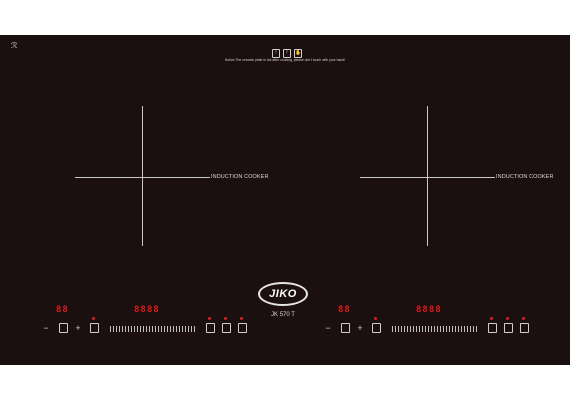 The image size is (570, 400). Describe the element at coordinates (427, 176) in the screenshot. I see `right-zone-vertical-line` at that location.